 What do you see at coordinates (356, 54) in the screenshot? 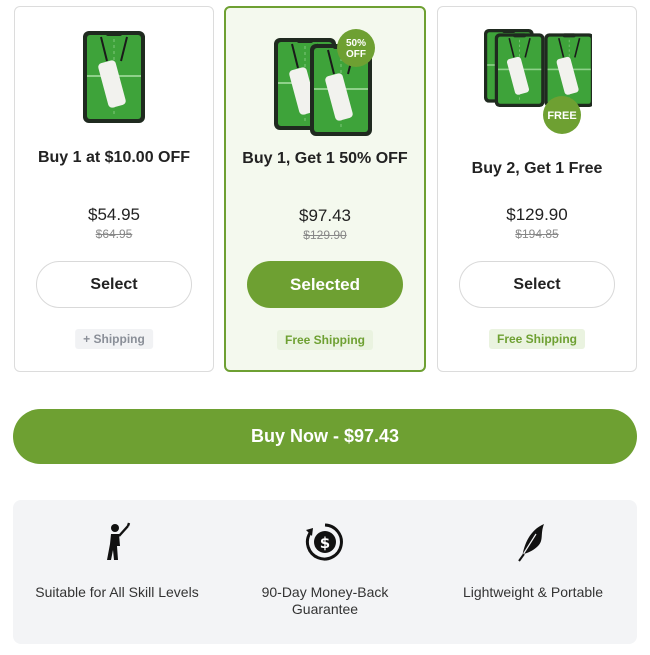
I see `discount-badge-line2: OFF` at bounding box center [356, 54].